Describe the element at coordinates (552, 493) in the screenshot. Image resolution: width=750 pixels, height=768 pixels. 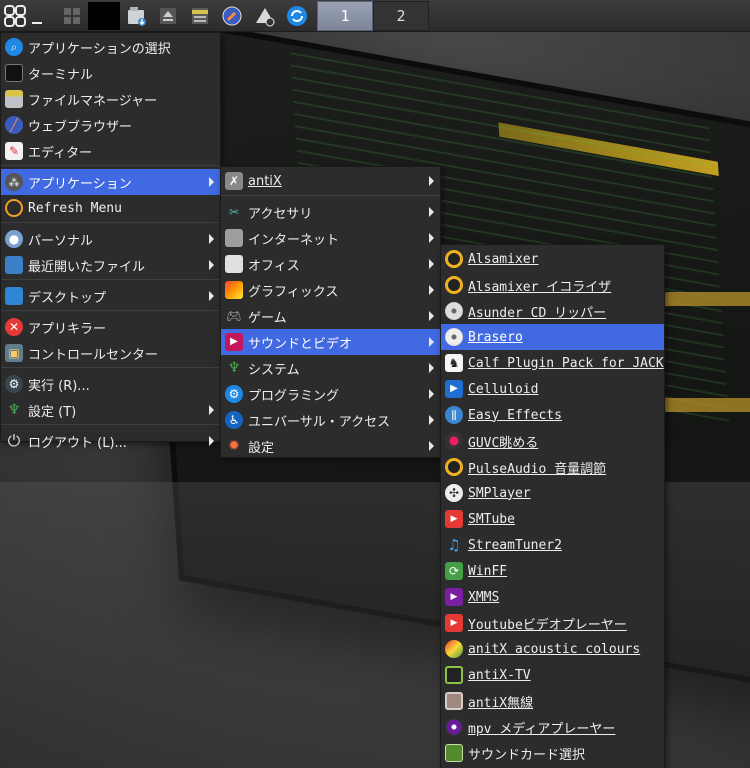
I see `app-item-smplayer: ✣ SMPlayer` at that location.